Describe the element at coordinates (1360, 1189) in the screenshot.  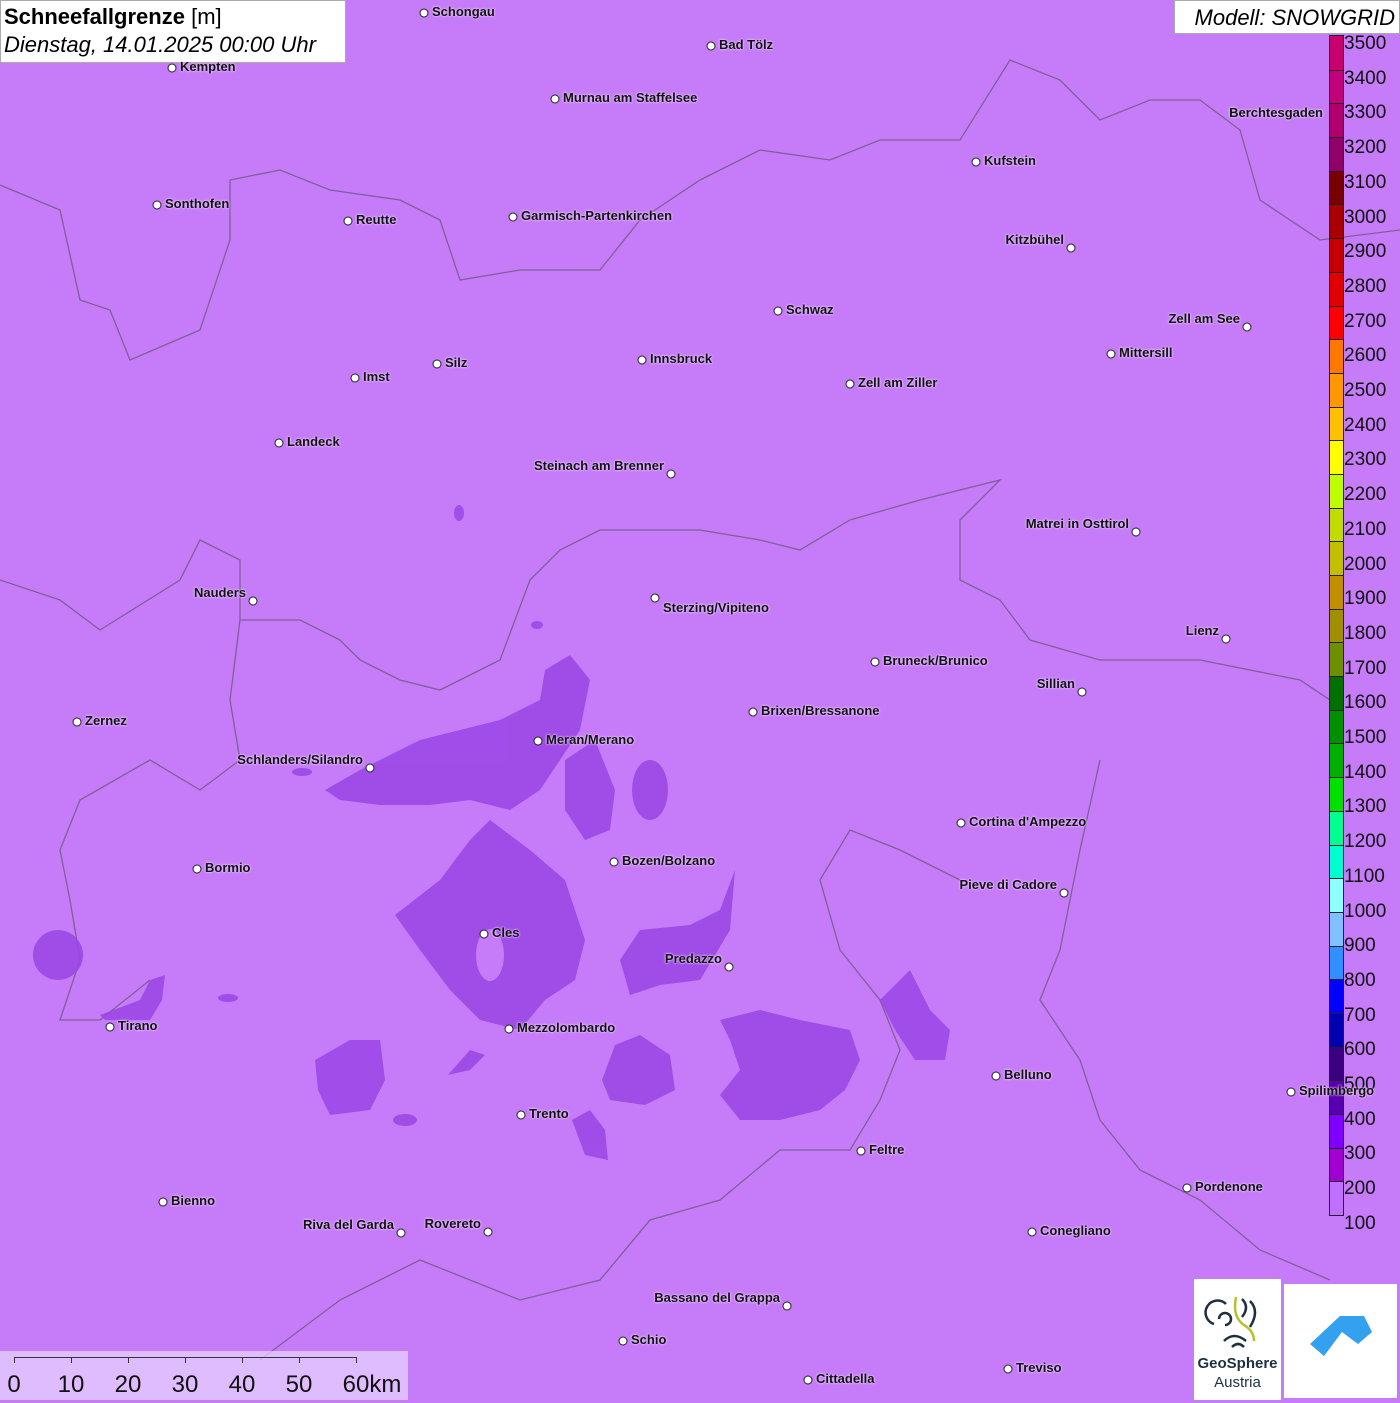
I see `legend-label: 200` at that location.